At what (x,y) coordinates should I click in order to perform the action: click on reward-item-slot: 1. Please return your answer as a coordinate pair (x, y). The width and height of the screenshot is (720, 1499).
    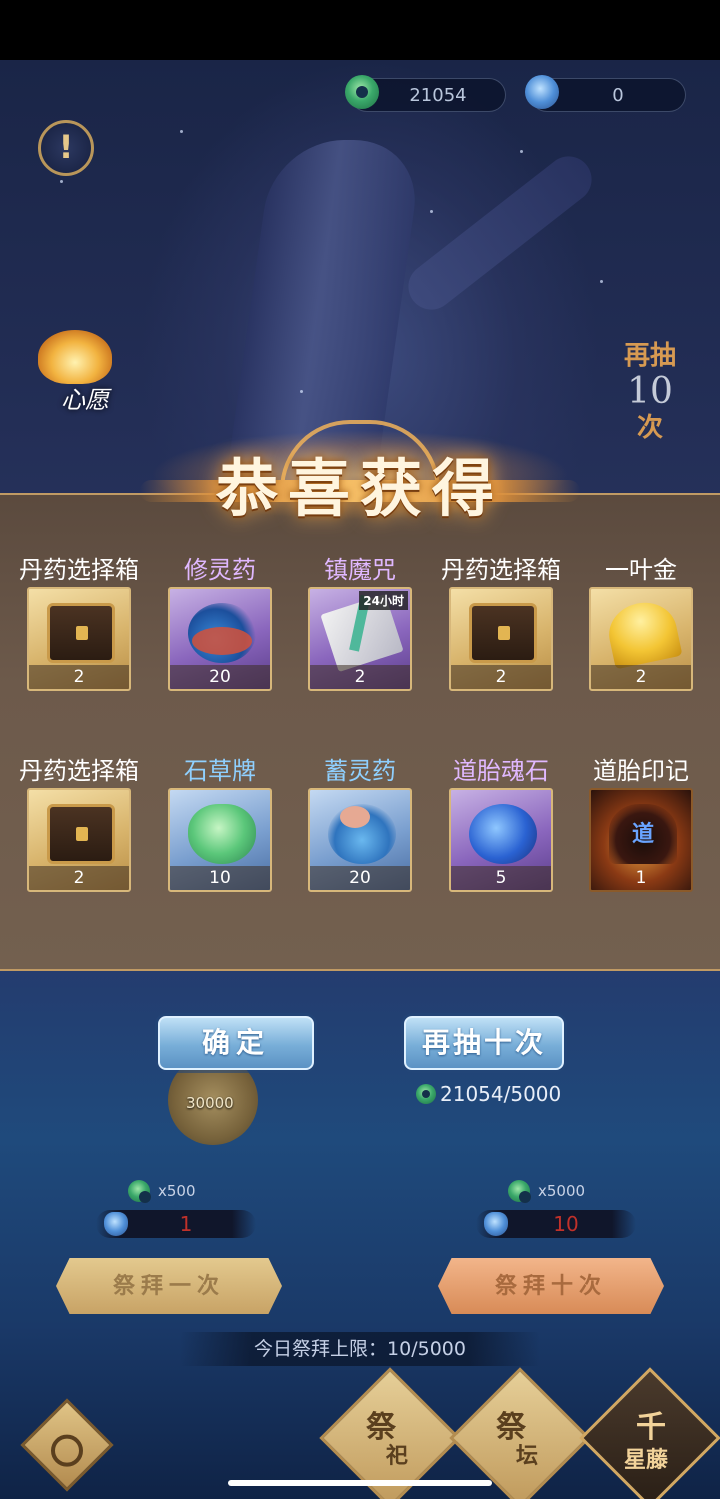
    Looking at the image, I should click on (641, 840).